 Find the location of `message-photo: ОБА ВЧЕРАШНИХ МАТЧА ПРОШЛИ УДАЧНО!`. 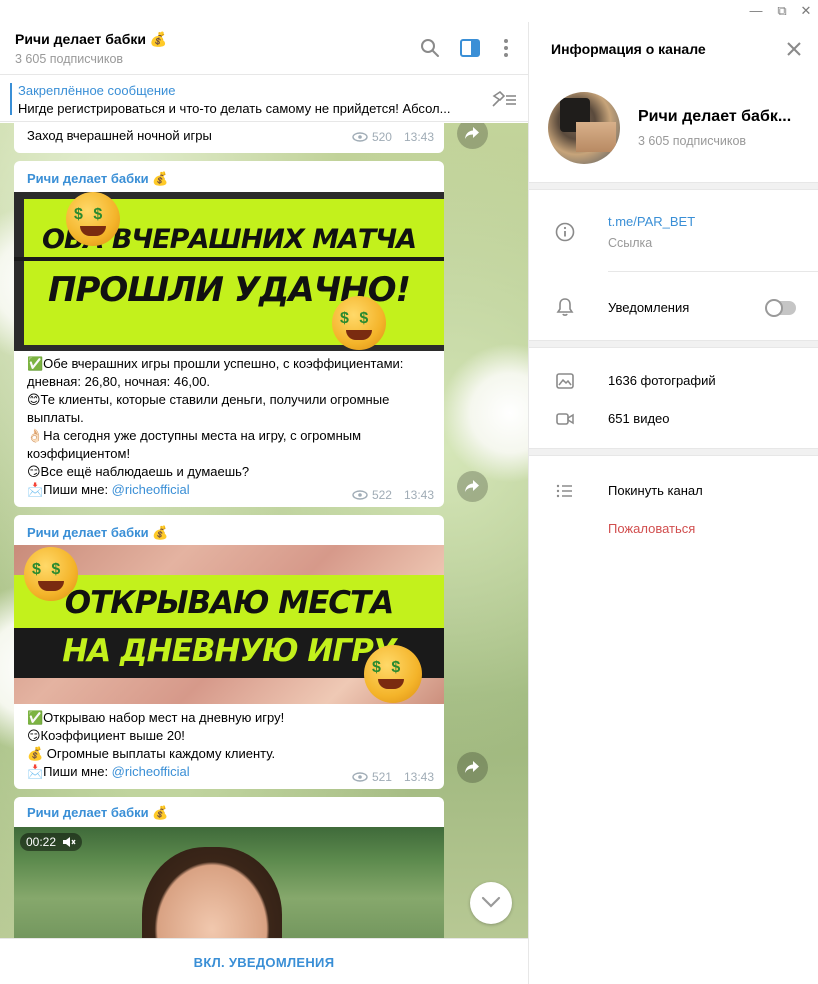

message-photo: ОБА ВЧЕРАШНИХ МАТЧА ПРОШЛИ УДАЧНО! is located at coordinates (229, 271).